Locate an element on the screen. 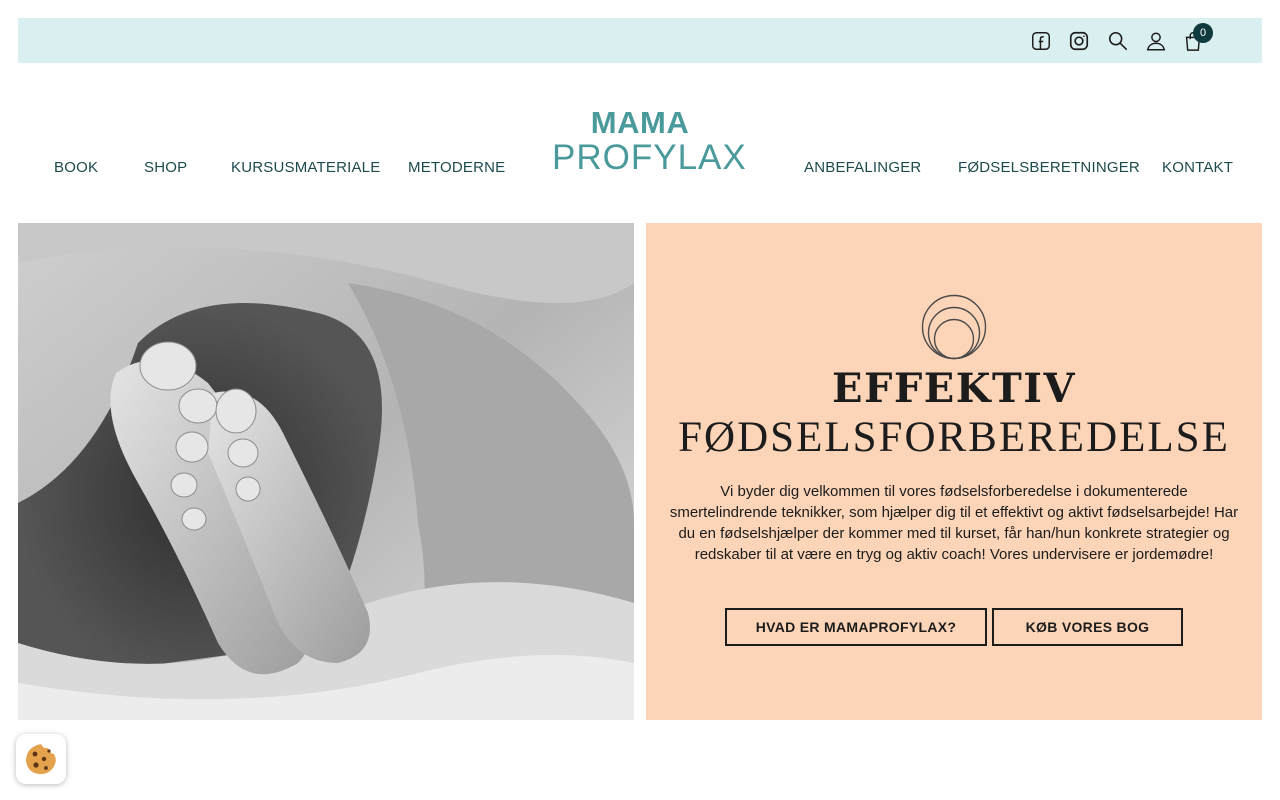 This screenshot has height=800, width=1280. concentric-circles-icon is located at coordinates (954, 327).